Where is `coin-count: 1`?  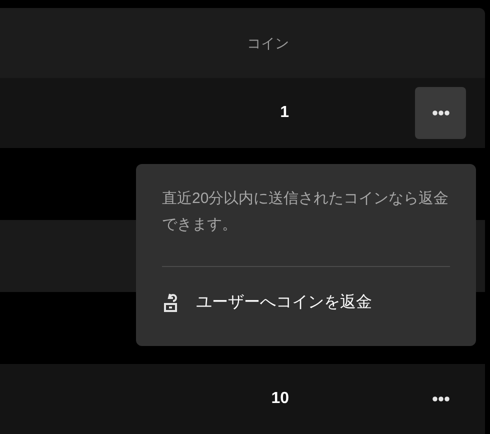
coin-count: 1 is located at coordinates (284, 113).